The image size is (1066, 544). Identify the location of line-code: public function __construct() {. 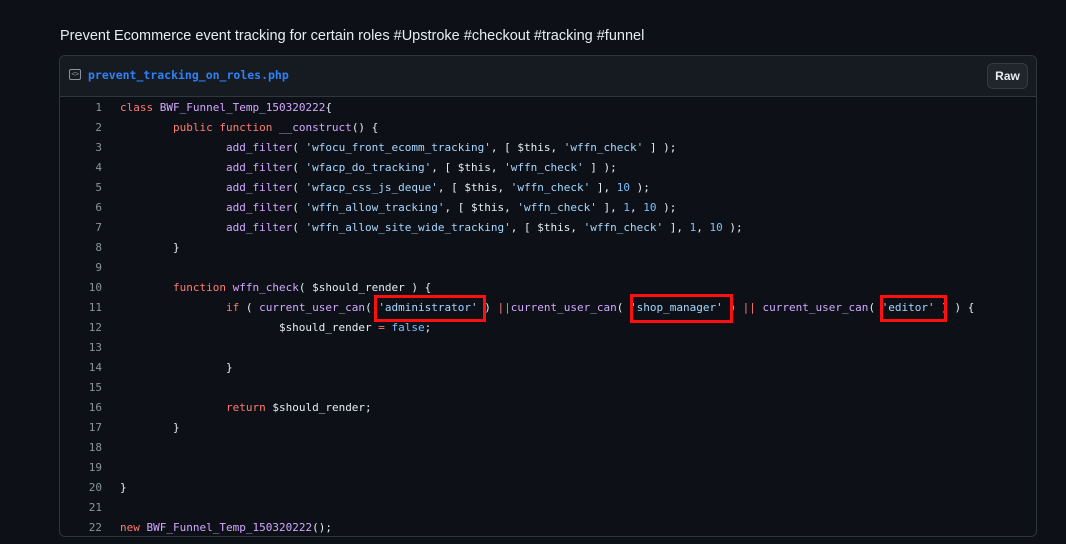
(249, 128).